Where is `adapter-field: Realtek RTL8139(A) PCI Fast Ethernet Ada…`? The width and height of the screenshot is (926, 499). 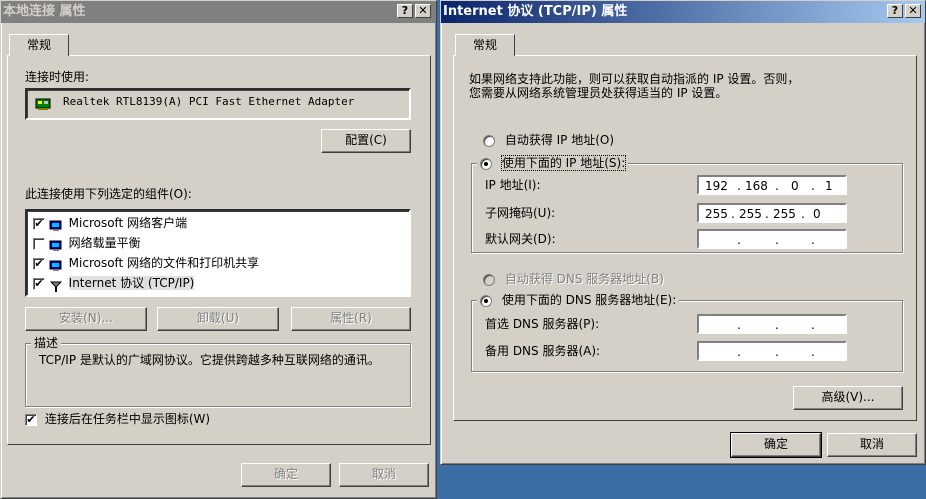
adapter-field: Realtek RTL8139(A) PCI Fast Ethernet Ada… is located at coordinates (218, 104).